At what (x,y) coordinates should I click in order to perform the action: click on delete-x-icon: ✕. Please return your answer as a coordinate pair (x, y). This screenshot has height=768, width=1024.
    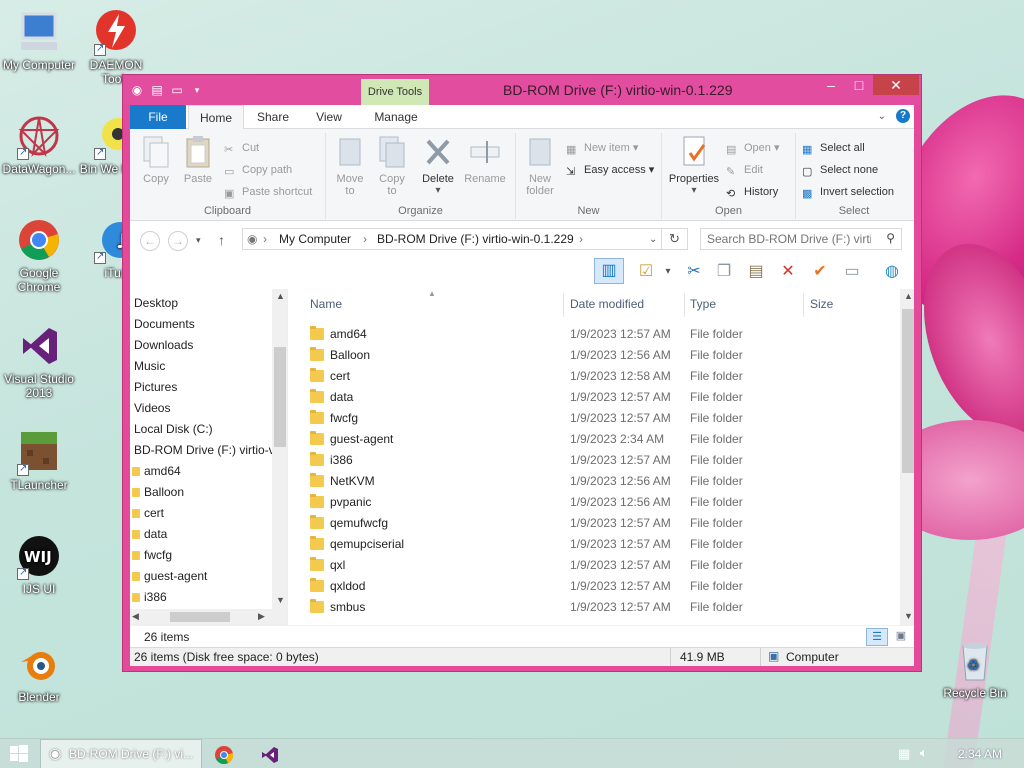
    Looking at the image, I should click on (788, 272).